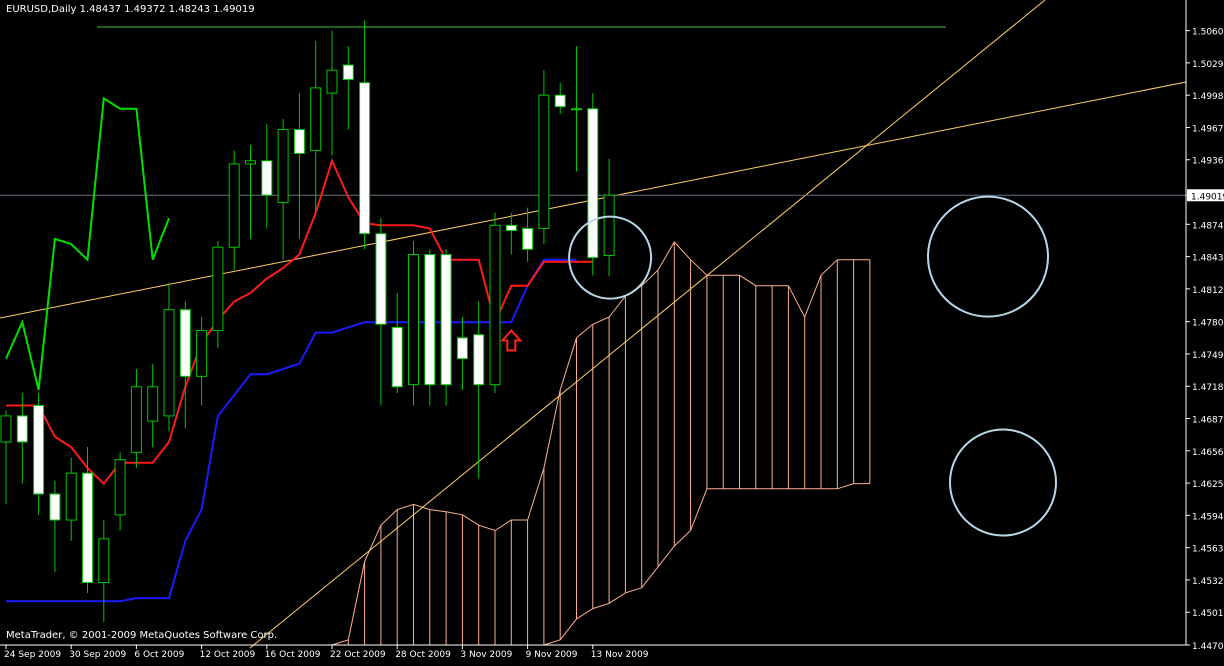 The height and width of the screenshot is (666, 1224). What do you see at coordinates (87, 243) in the screenshot?
I see `chikou-line` at bounding box center [87, 243].